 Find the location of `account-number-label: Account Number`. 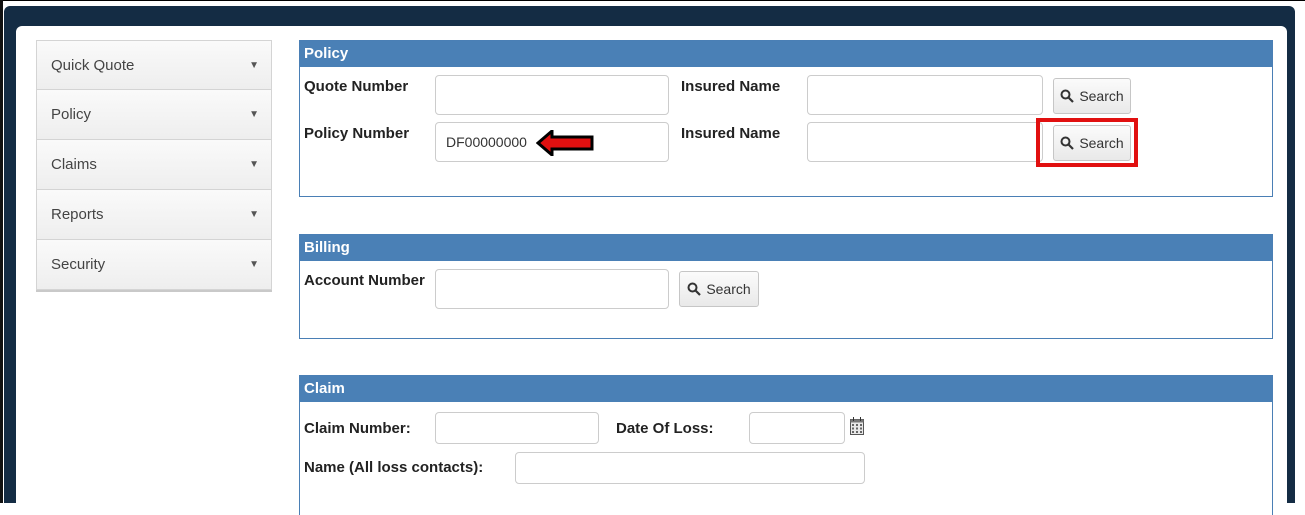

account-number-label: Account Number is located at coordinates (364, 280).